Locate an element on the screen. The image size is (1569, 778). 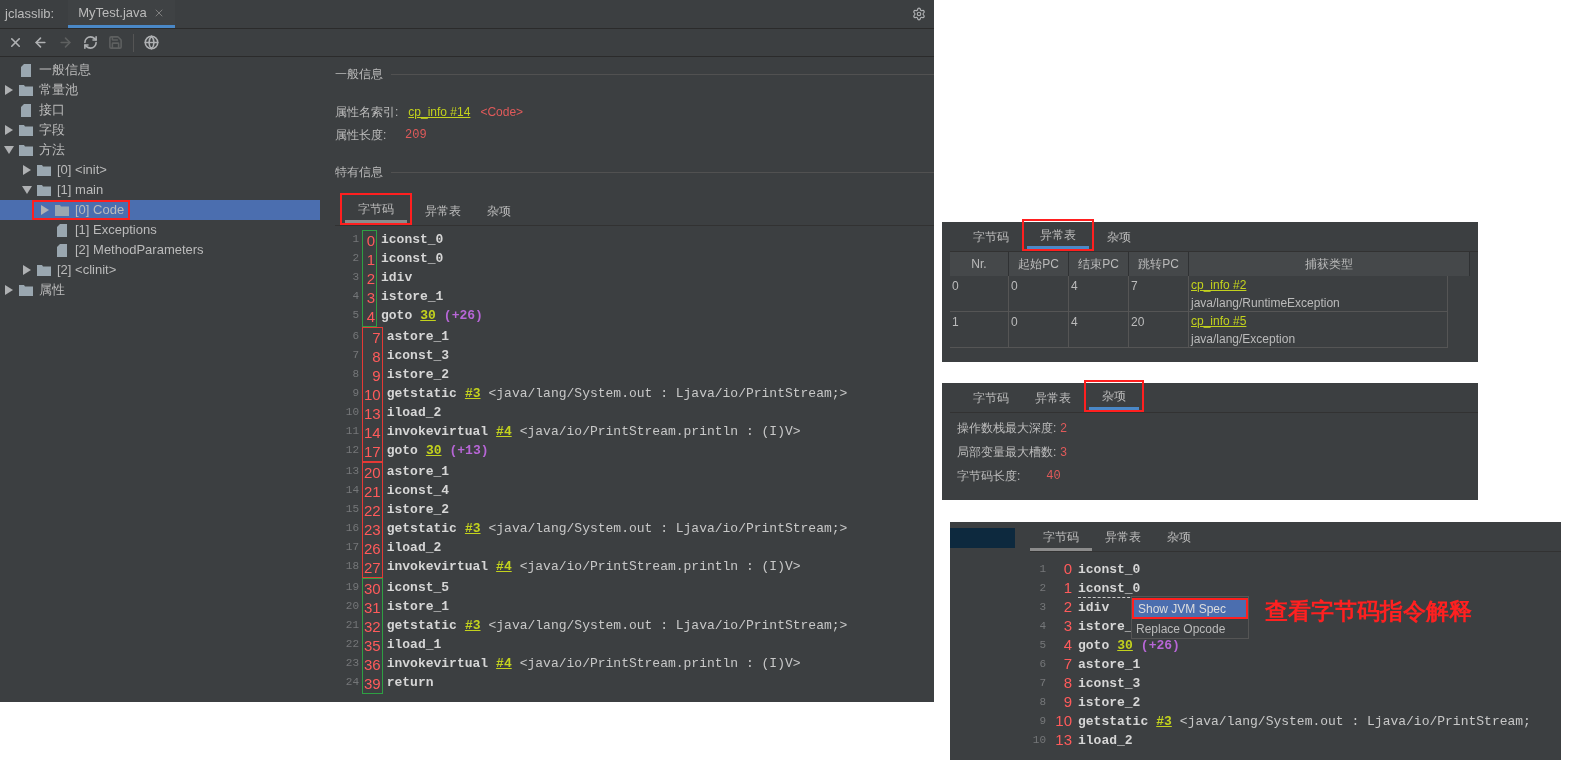
field-label: 字节码长度: is located at coordinates (989, 476).